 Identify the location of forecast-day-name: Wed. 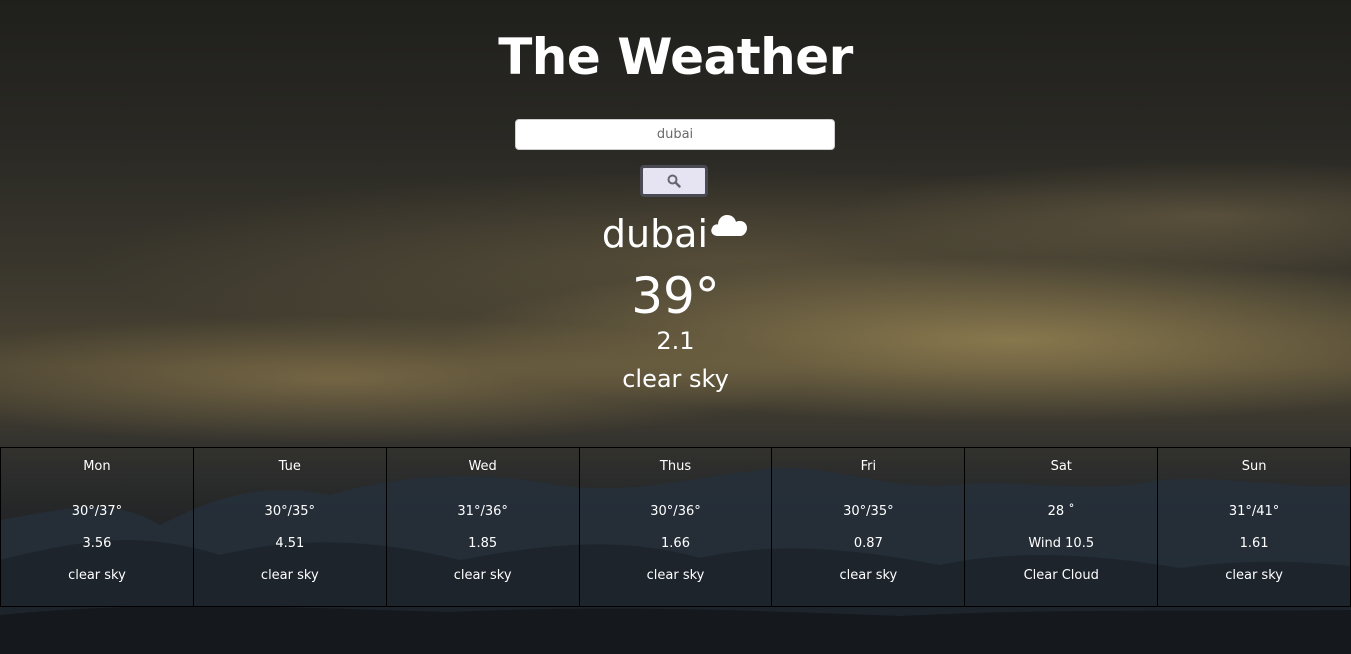
(482, 466).